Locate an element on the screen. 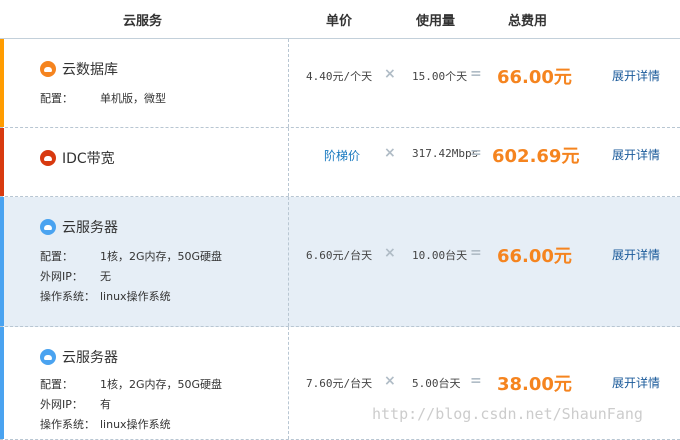 This screenshot has width=680, height=440. usage: 10.00台天 is located at coordinates (440, 255).